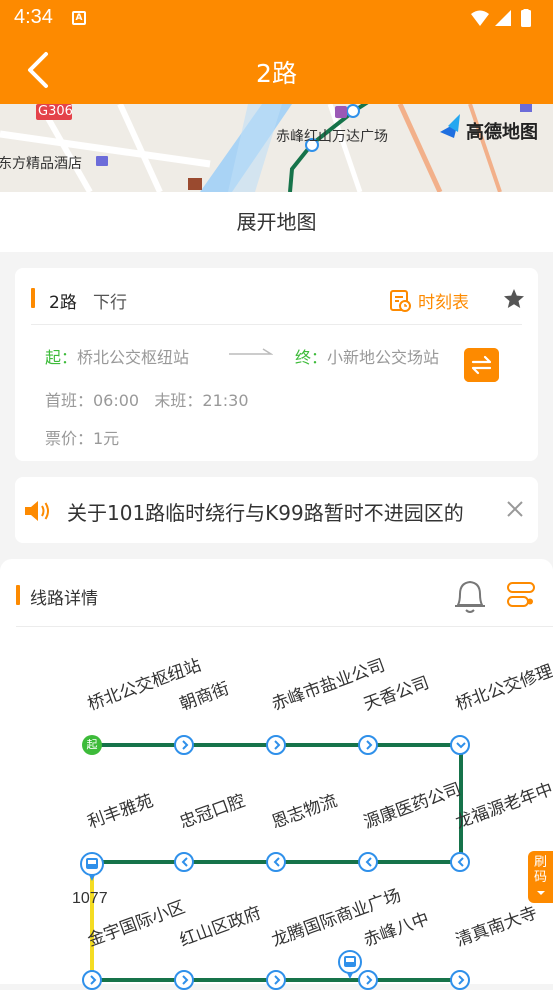 Image resolution: width=553 pixels, height=990 pixels. Describe the element at coordinates (63, 303) in the screenshot. I see `route-name: 2路` at that location.